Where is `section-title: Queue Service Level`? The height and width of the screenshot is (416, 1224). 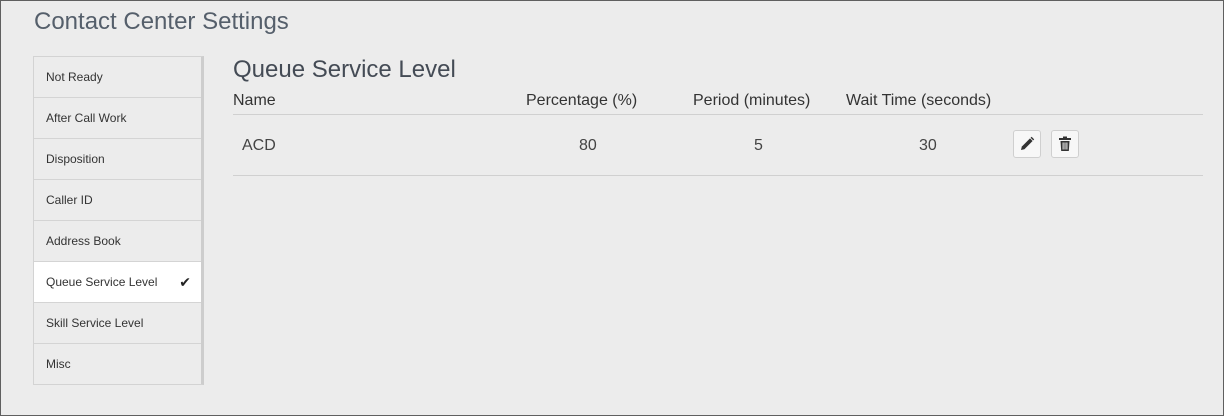 section-title: Queue Service Level is located at coordinates (344, 69).